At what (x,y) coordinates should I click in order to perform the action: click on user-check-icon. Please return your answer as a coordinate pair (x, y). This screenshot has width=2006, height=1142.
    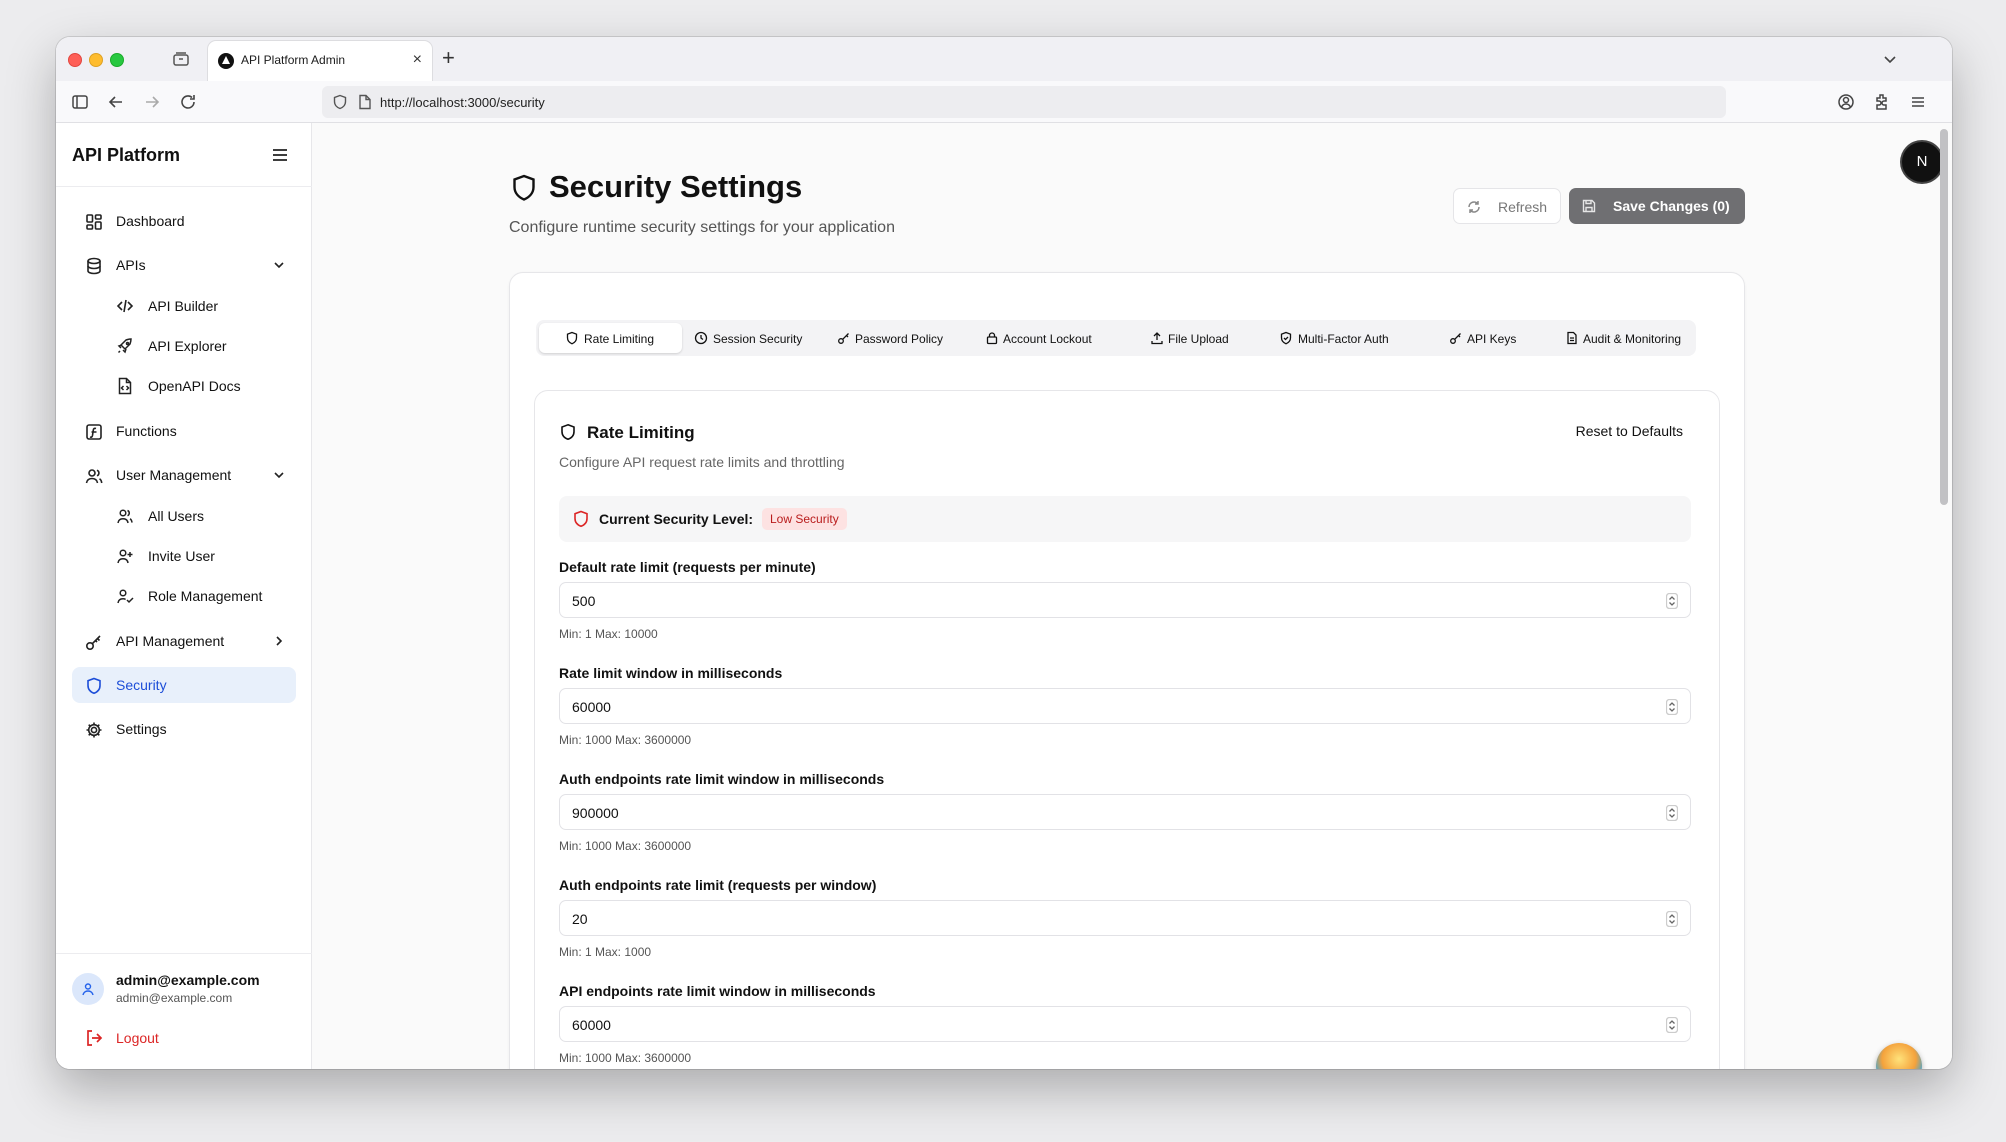
    Looking at the image, I should click on (125, 596).